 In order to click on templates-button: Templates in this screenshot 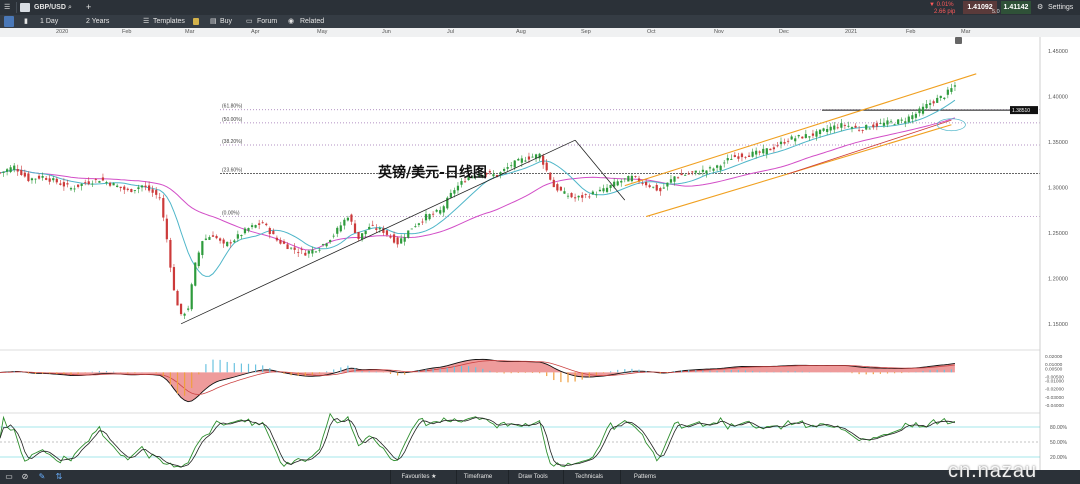, I will do `click(169, 21)`.